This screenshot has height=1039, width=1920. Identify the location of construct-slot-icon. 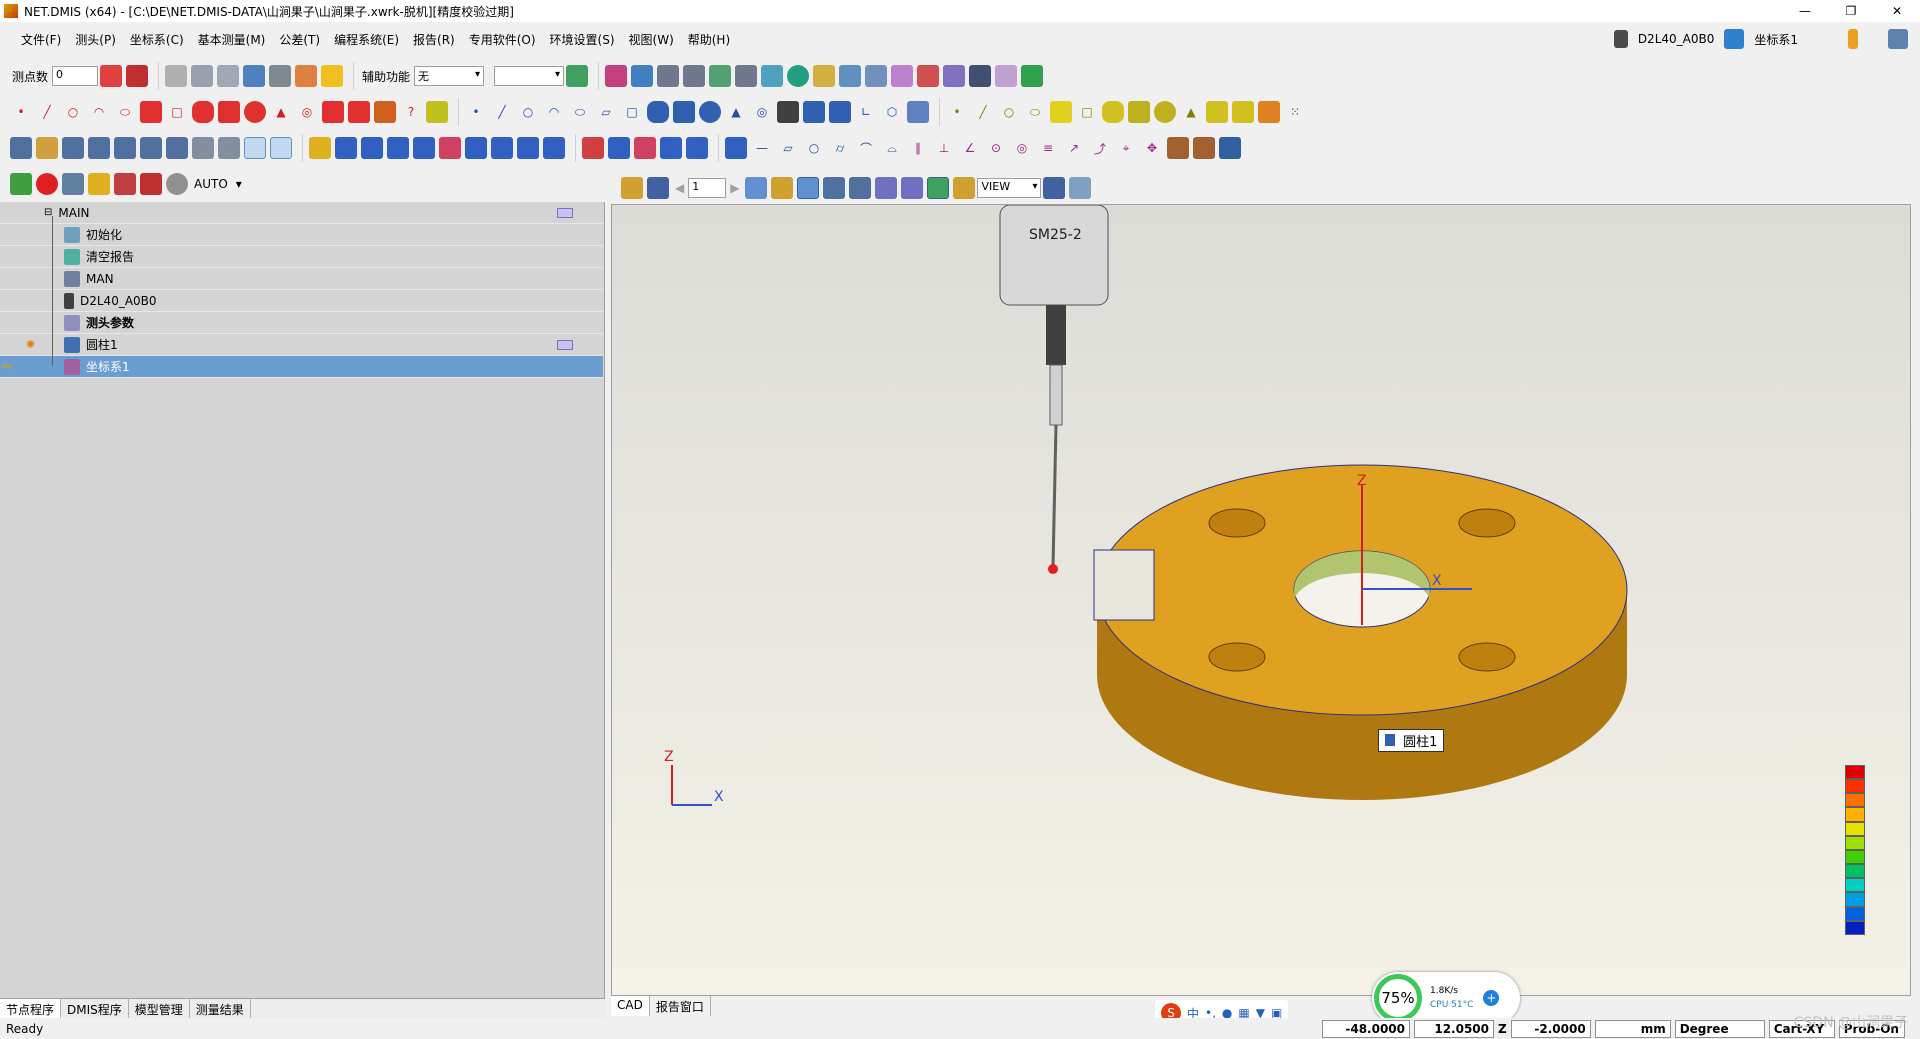
(658, 112).